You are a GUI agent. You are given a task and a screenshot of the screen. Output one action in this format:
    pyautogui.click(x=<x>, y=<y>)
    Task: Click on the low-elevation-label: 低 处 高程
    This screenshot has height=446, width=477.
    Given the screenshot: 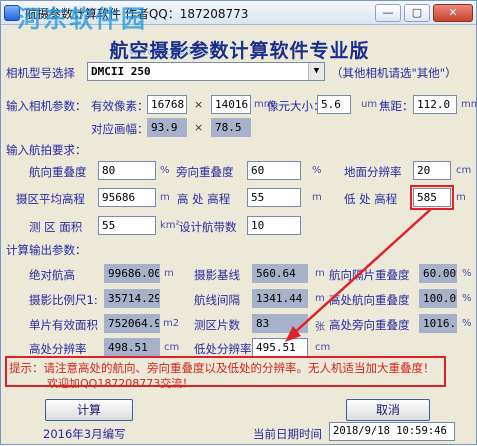 What is the action you would take?
    pyautogui.click(x=371, y=199)
    